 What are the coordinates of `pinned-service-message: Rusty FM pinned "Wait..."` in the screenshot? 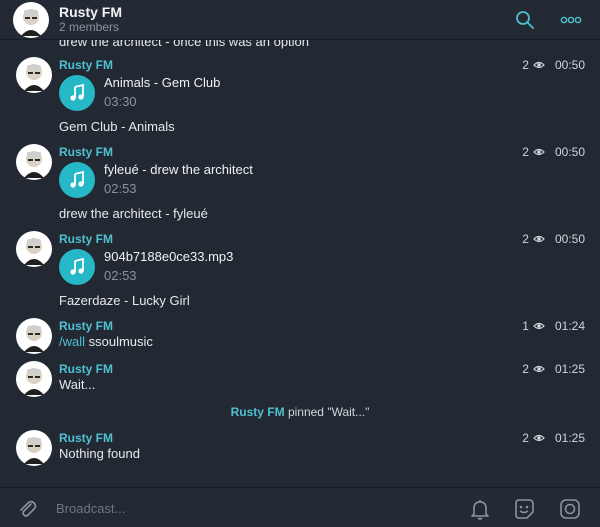 It's located at (300, 412).